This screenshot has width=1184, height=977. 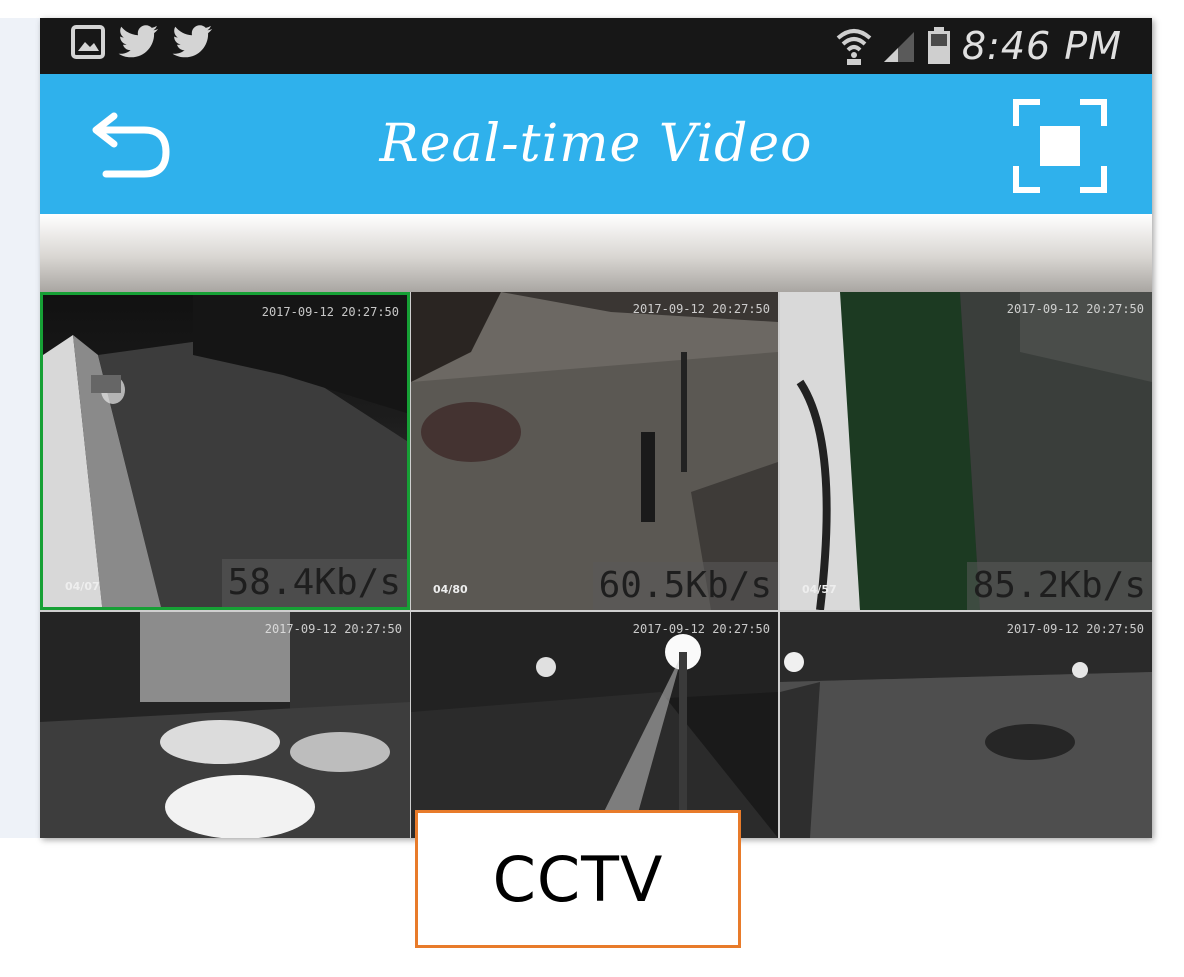 What do you see at coordinates (596, 46) in the screenshot?
I see `status-bar: 8:46 PM` at bounding box center [596, 46].